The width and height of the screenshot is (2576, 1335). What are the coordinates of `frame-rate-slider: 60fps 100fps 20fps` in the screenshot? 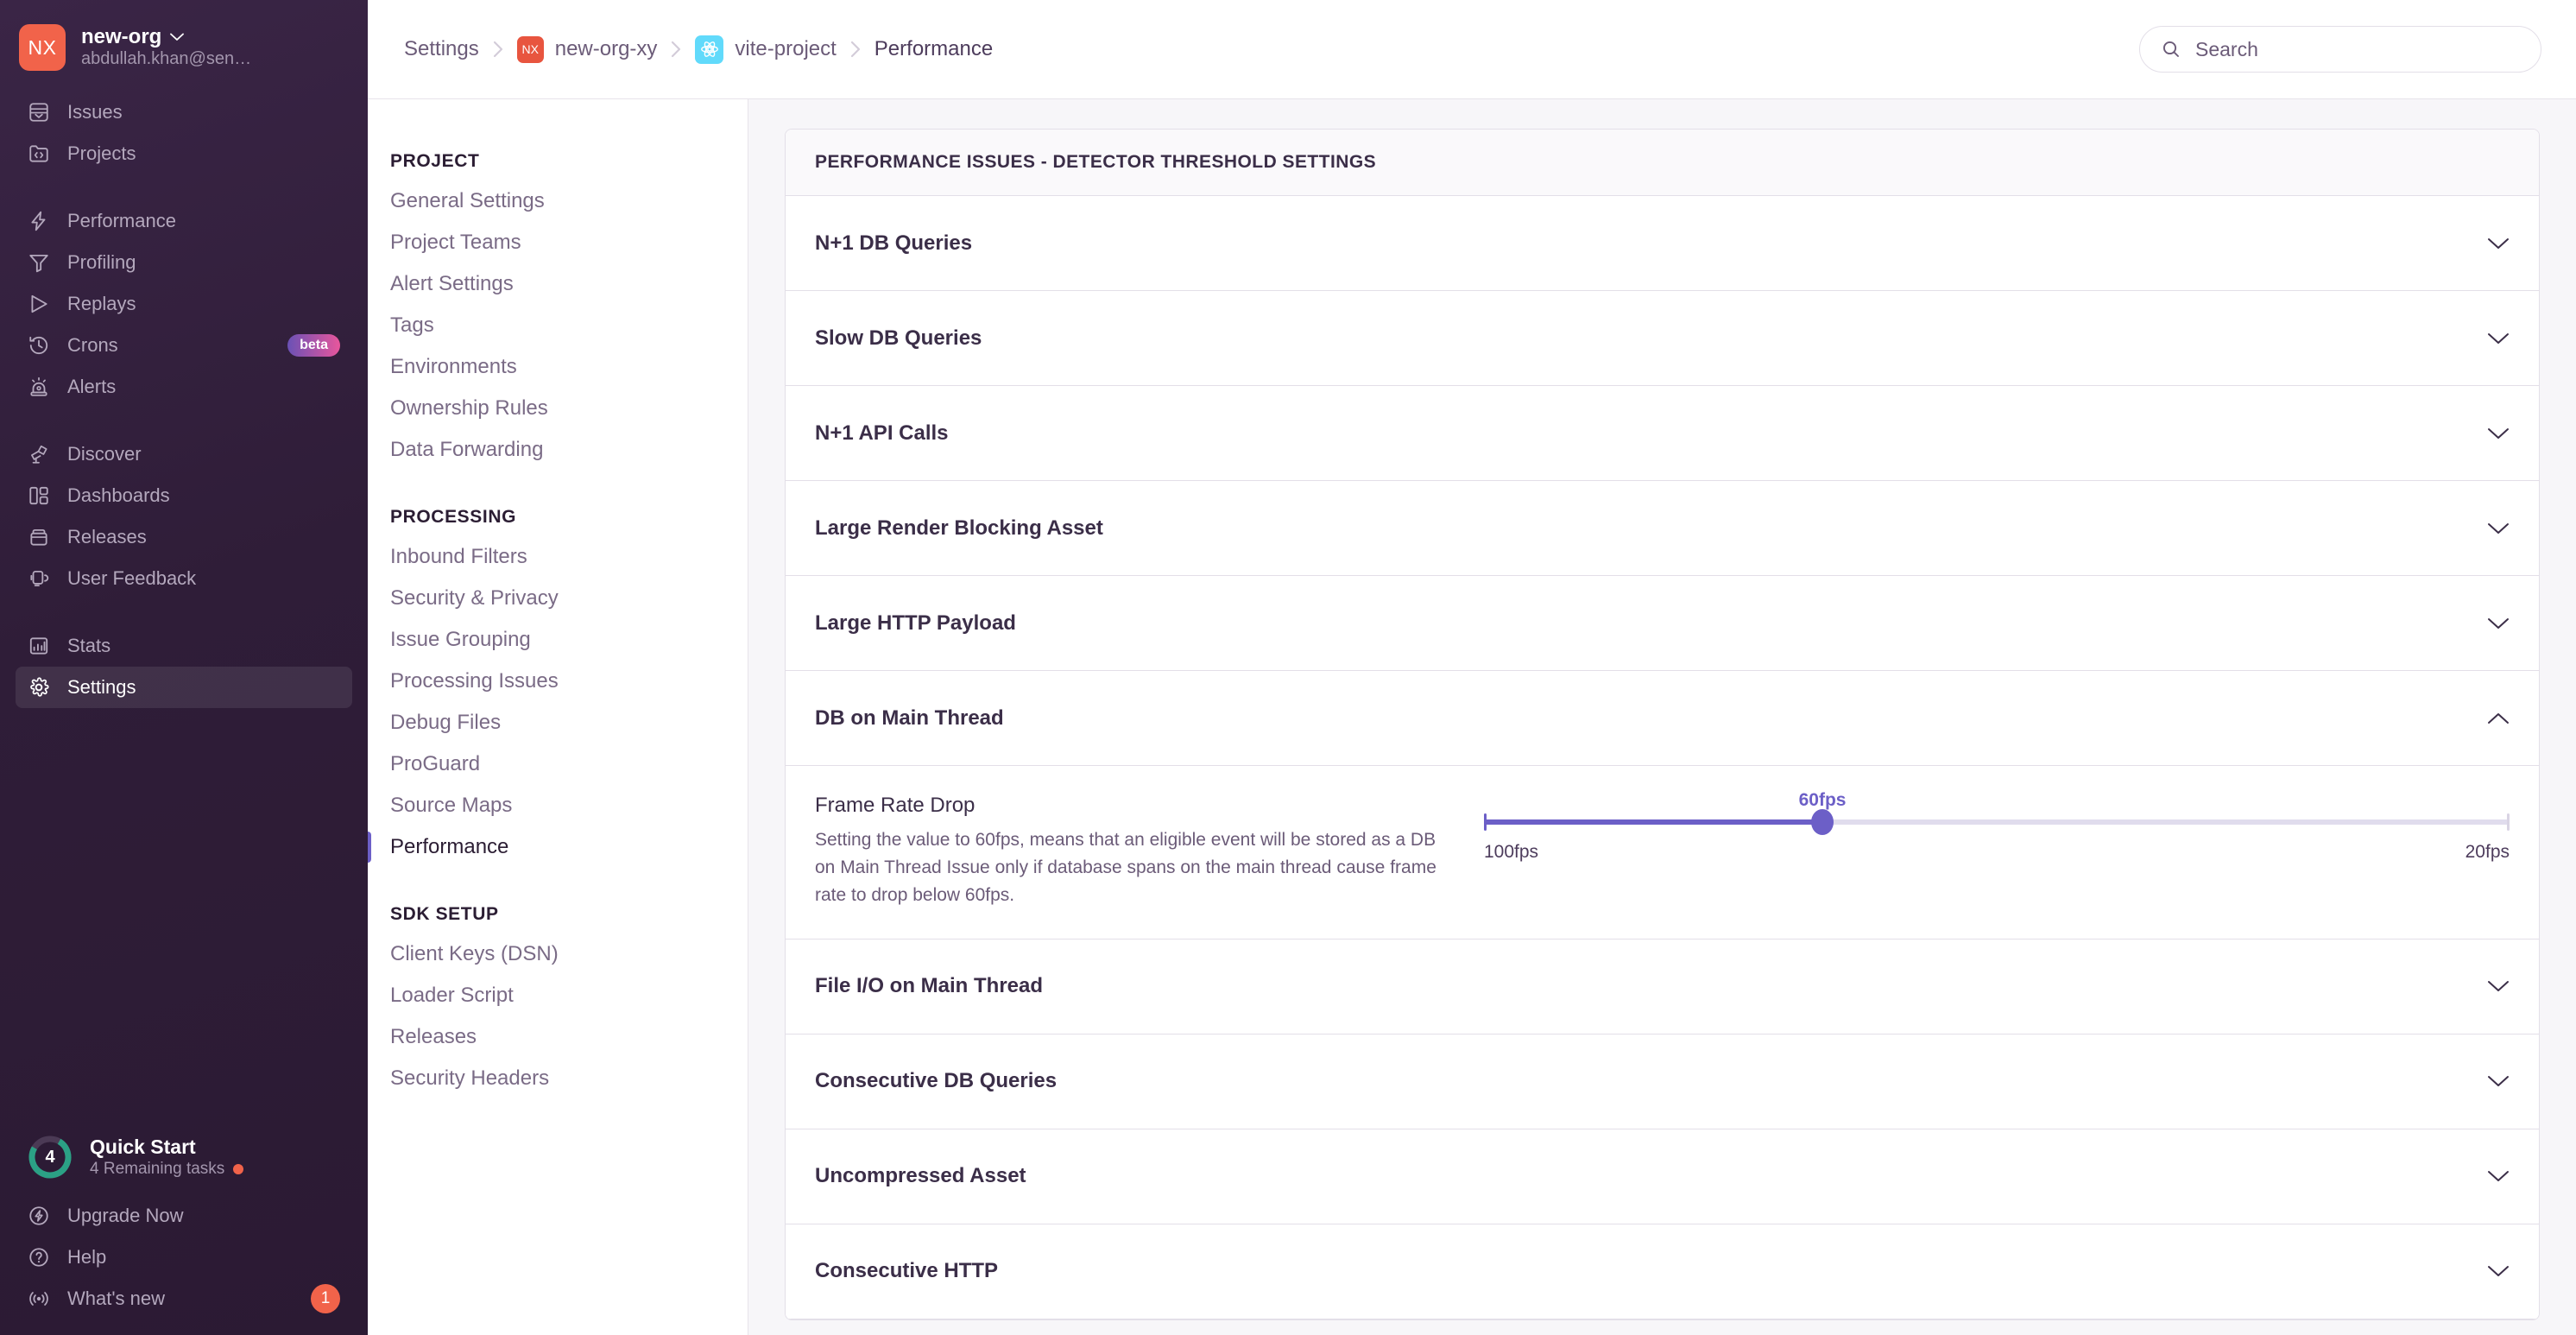 It's located at (1997, 826).